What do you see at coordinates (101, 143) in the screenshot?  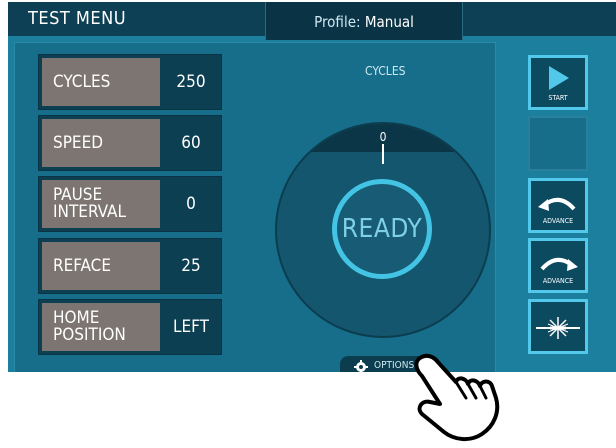 I see `param-label: SPEED` at bounding box center [101, 143].